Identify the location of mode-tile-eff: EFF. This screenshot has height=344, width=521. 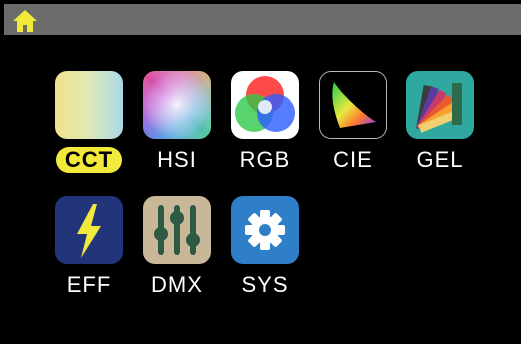
(89, 247).